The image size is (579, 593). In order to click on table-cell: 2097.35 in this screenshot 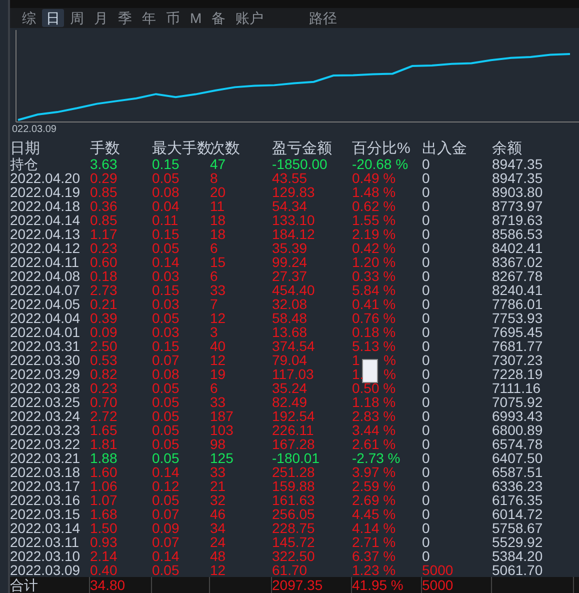, I will do `click(312, 585)`.